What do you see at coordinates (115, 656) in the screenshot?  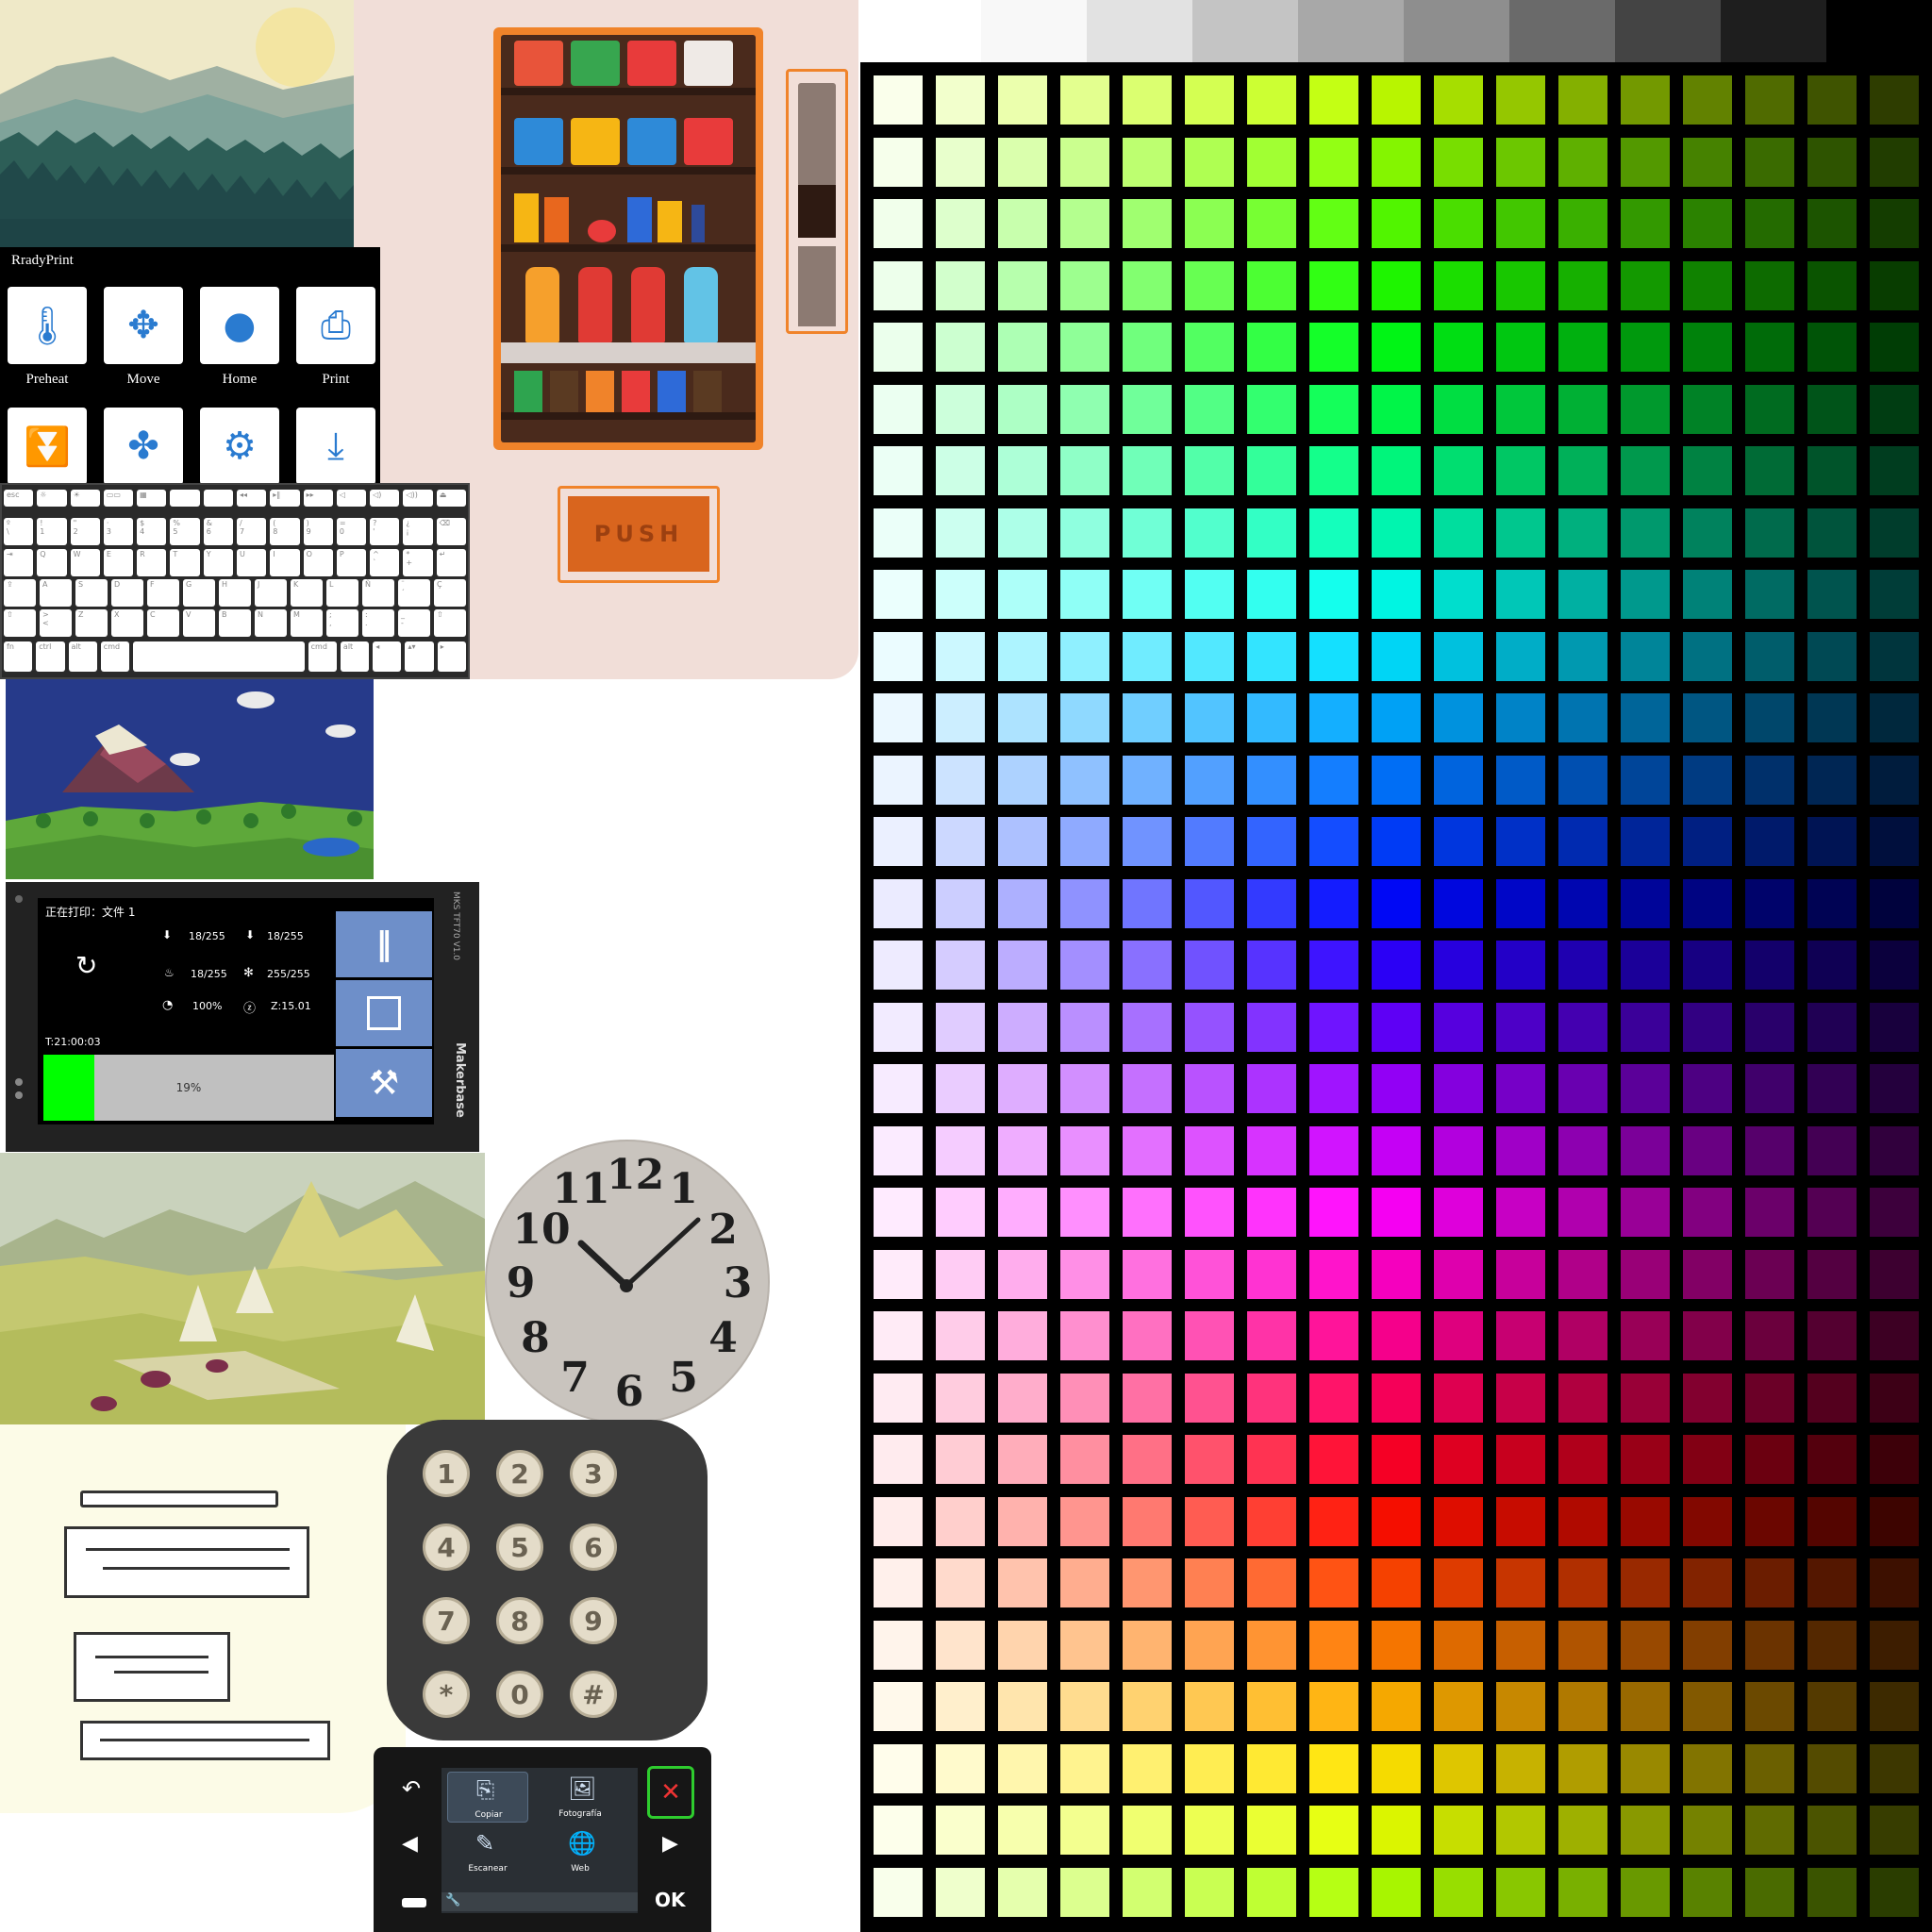 I see `keyboard-key: cmd` at bounding box center [115, 656].